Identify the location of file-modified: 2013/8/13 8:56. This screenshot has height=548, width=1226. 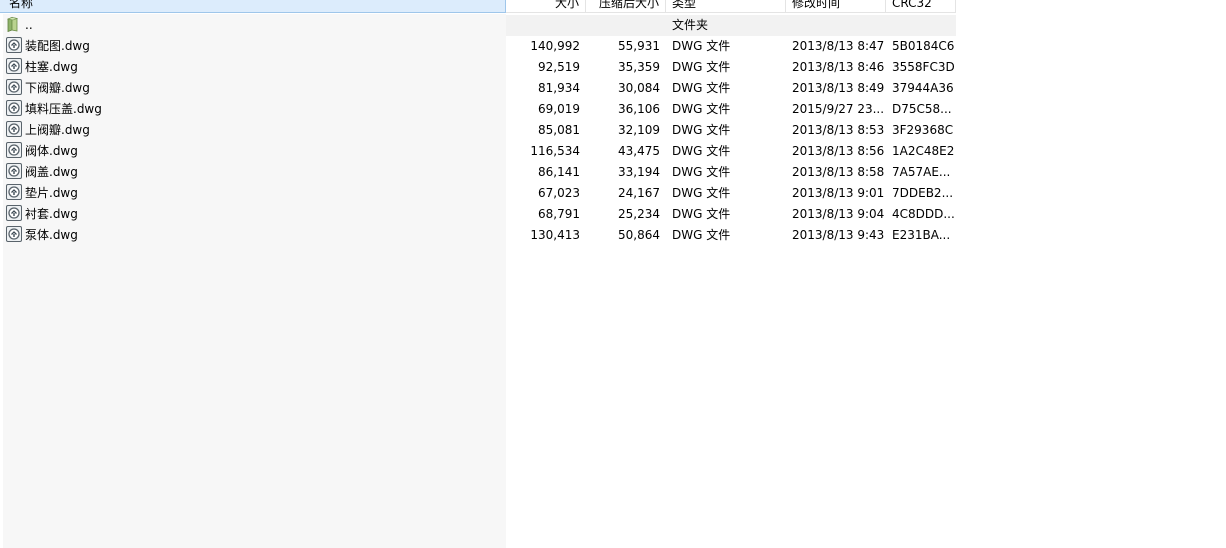
(838, 151).